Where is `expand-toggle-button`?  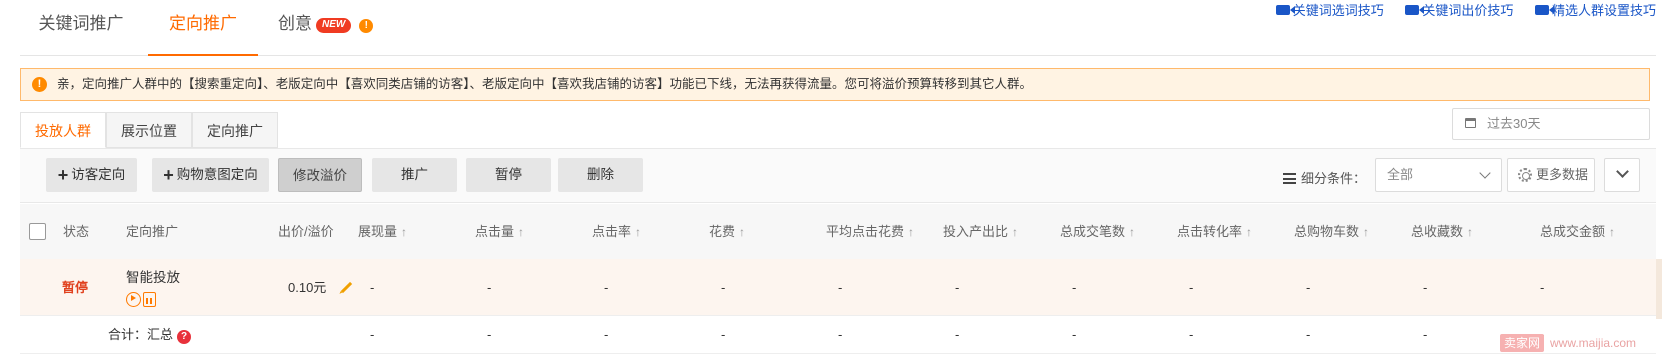
expand-toggle-button is located at coordinates (1622, 175).